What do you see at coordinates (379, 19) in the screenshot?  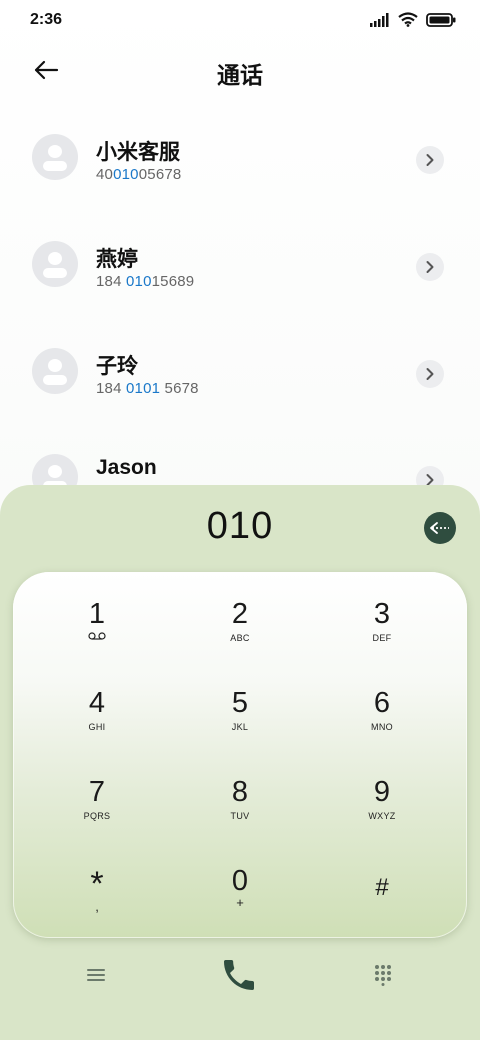 I see `signal-icon` at bounding box center [379, 19].